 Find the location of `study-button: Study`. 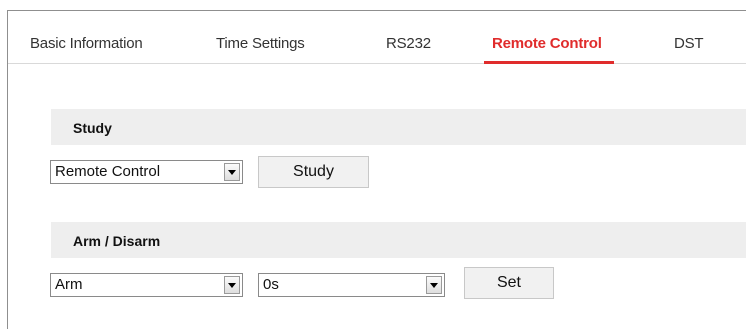

study-button: Study is located at coordinates (313, 172).